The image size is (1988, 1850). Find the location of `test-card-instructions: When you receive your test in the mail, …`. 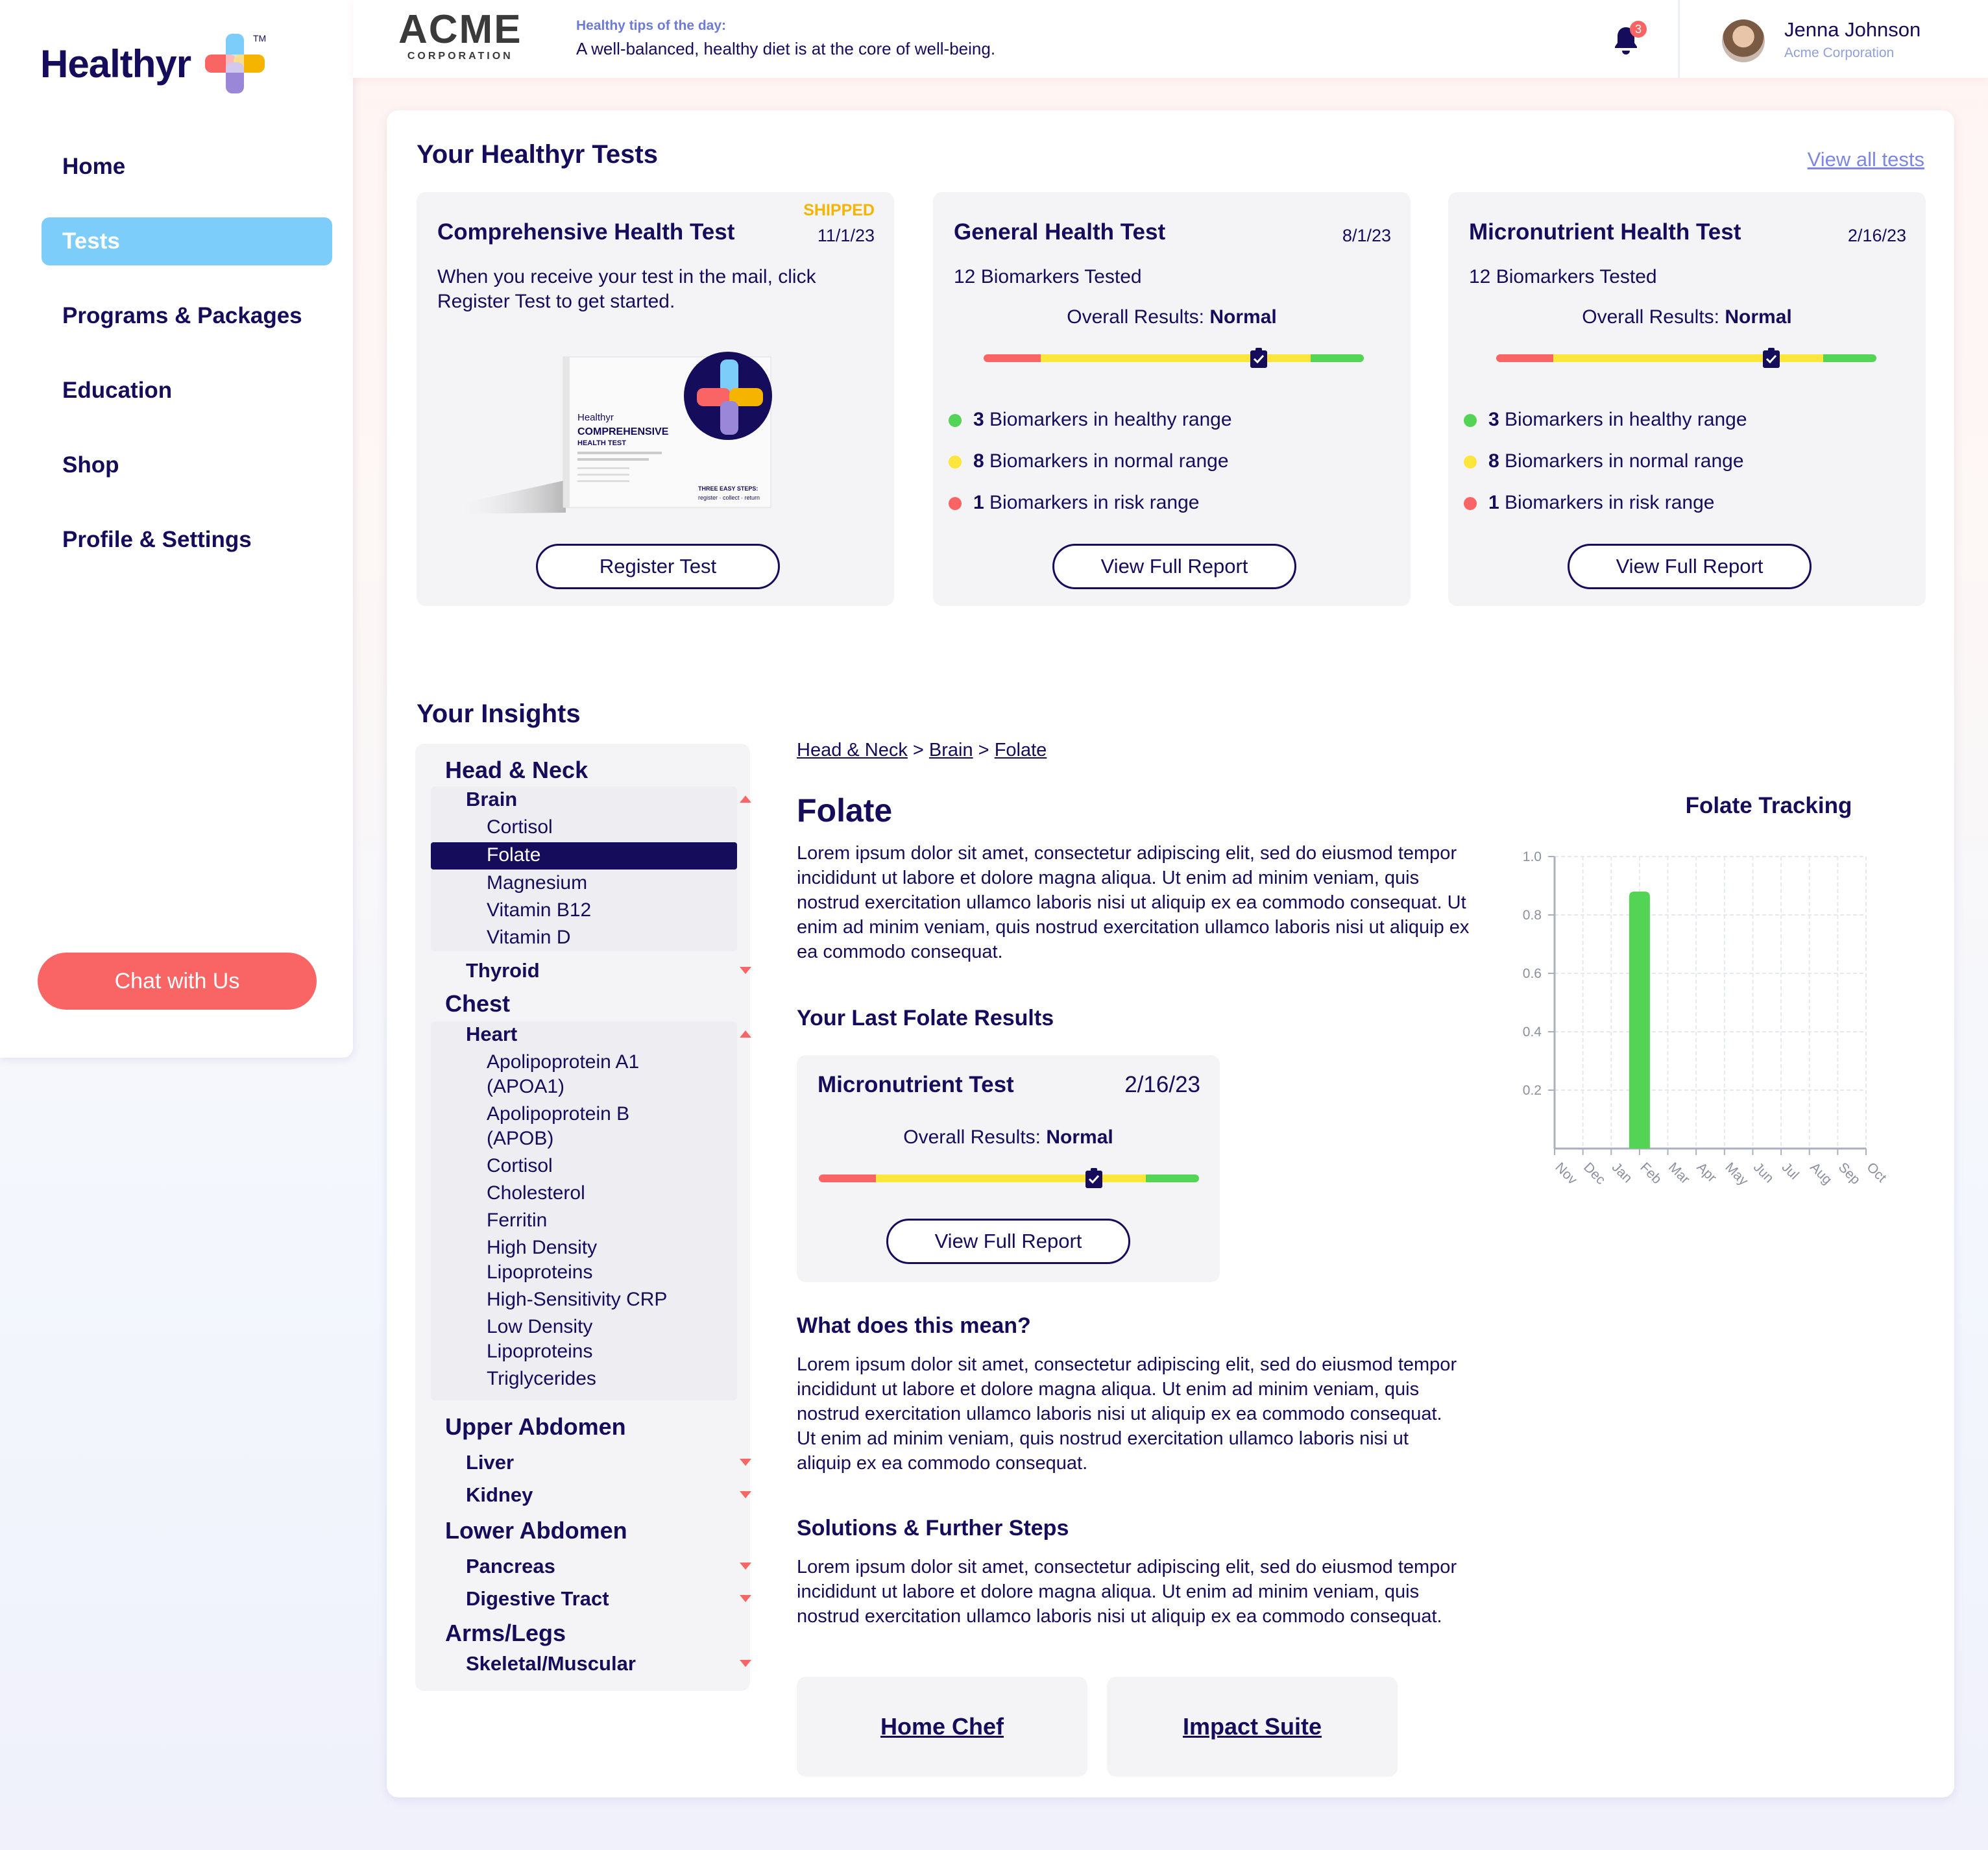

test-card-instructions: When you receive your test in the mail, … is located at coordinates (626, 289).